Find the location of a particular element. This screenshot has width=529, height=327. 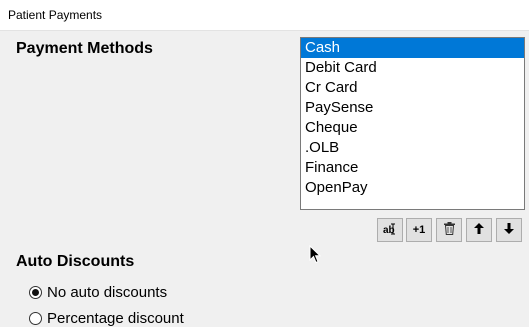

payment-method-item: Cr Card is located at coordinates (412, 88).